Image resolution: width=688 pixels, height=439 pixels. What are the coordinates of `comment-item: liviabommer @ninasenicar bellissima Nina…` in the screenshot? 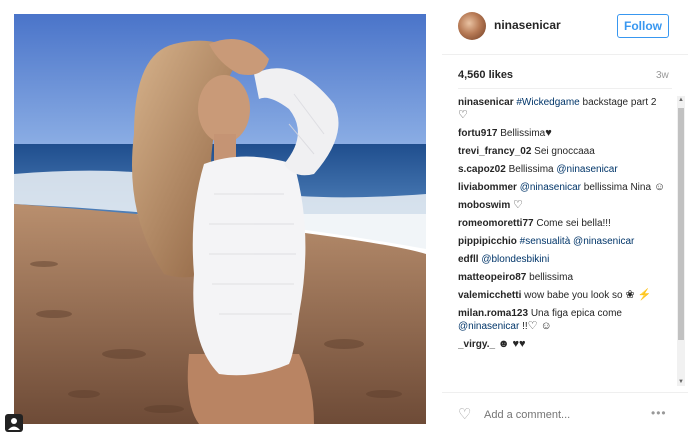 It's located at (563, 187).